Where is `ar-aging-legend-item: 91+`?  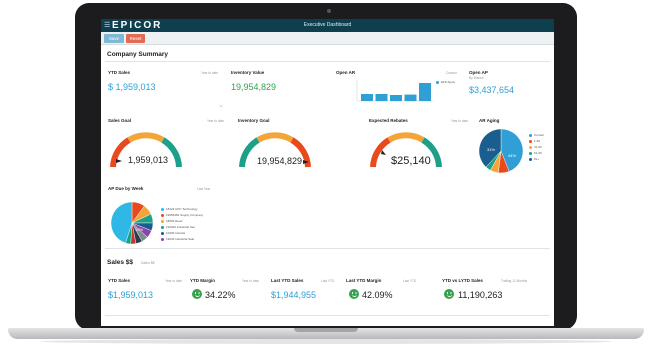 ar-aging-legend-item: 91+ is located at coordinates (534, 159).